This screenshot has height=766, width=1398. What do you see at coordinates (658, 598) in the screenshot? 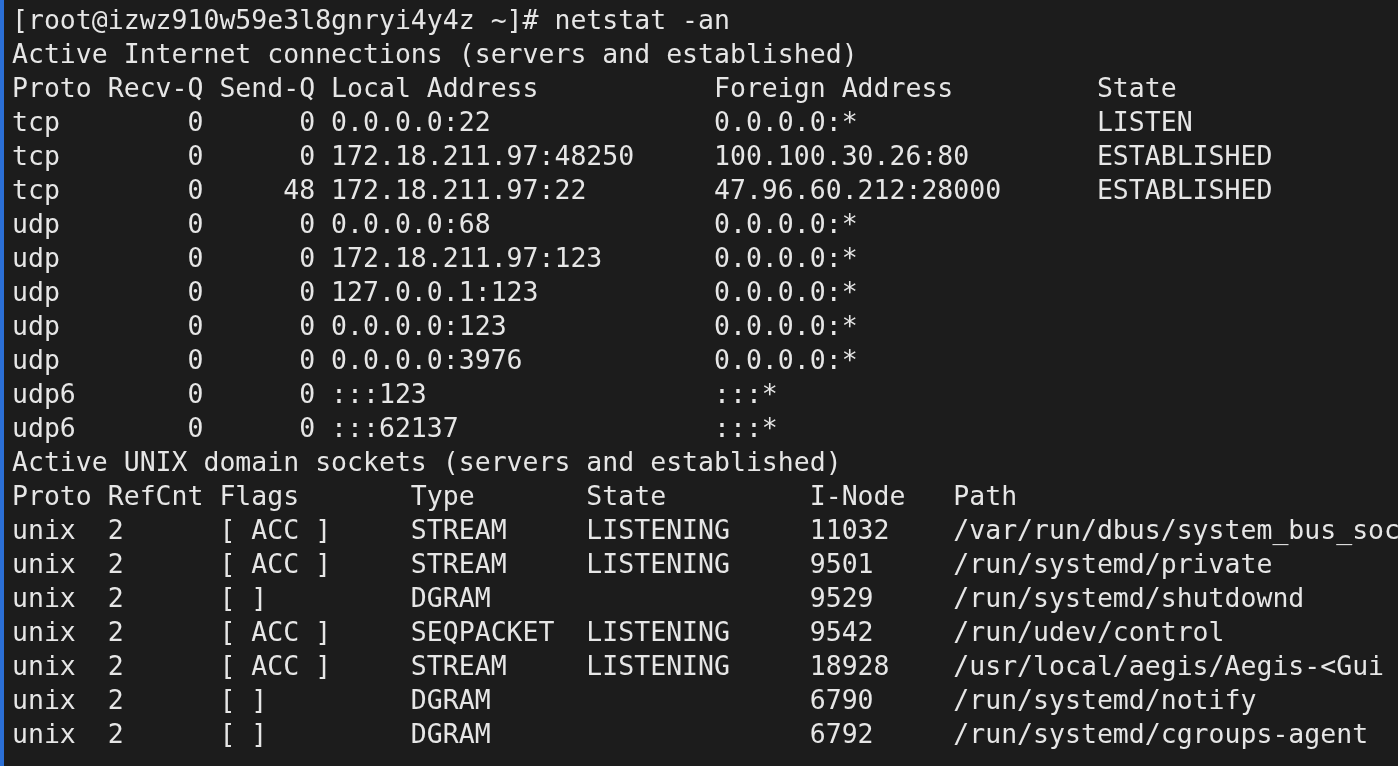
I see `terminal-line: unix 2 [ ] DGRAM 9529 /run/systemd/shutdownd` at bounding box center [658, 598].